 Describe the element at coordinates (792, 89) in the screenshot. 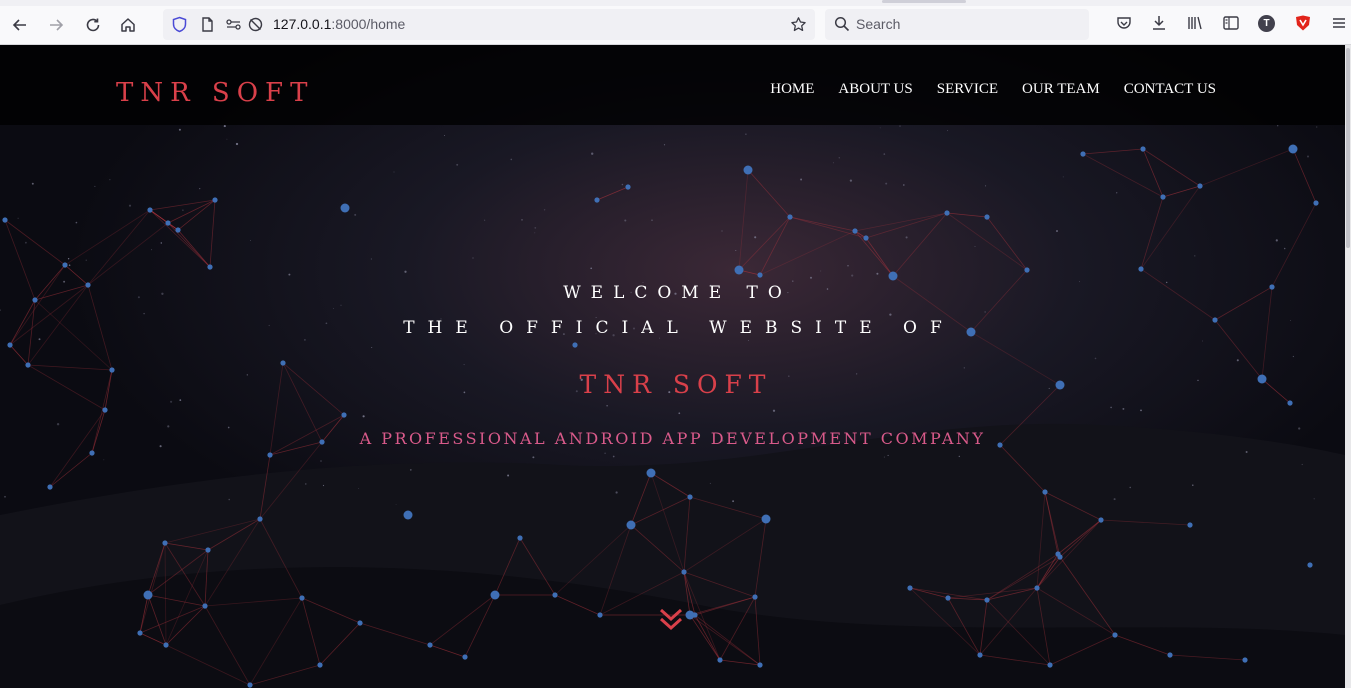

I see `menu-item-home: HOME` at that location.